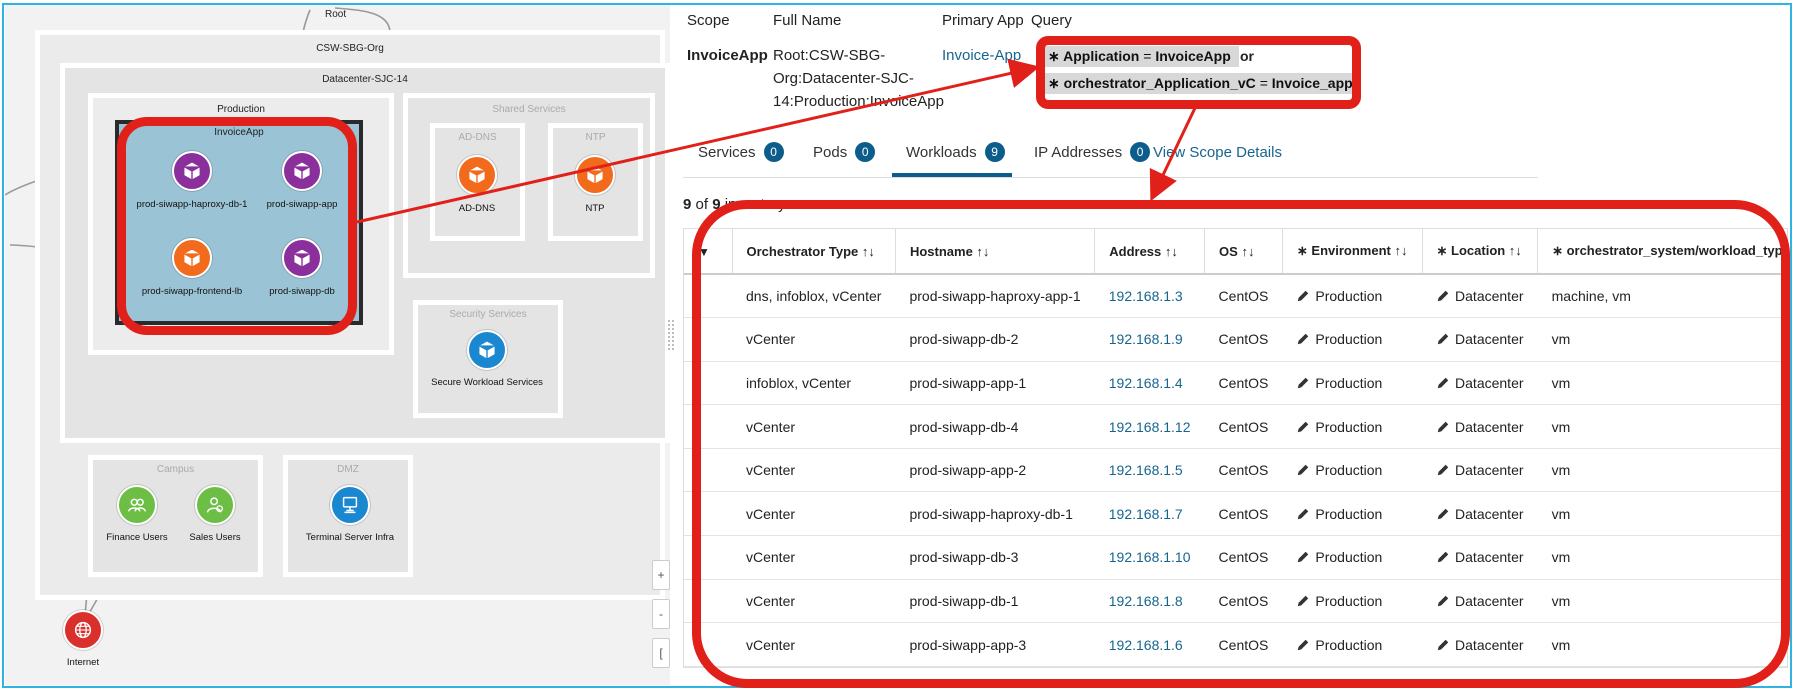  I want to click on zoom-out-button: -, so click(661, 614).